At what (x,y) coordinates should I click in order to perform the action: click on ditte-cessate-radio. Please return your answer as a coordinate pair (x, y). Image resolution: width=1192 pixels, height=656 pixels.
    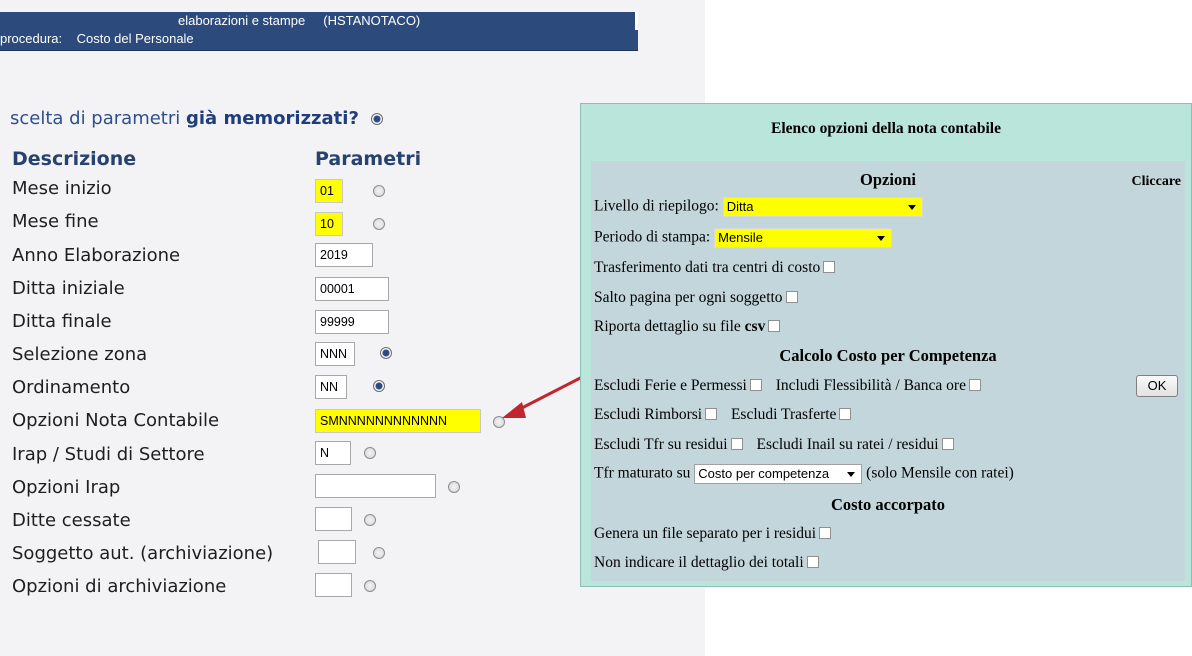
    Looking at the image, I should click on (370, 520).